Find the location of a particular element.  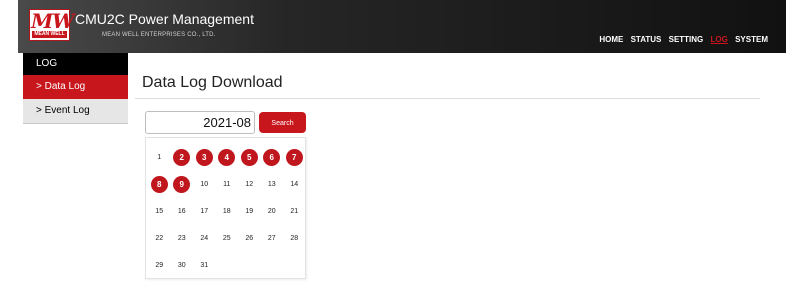

calendar-day: 21 is located at coordinates (294, 211).